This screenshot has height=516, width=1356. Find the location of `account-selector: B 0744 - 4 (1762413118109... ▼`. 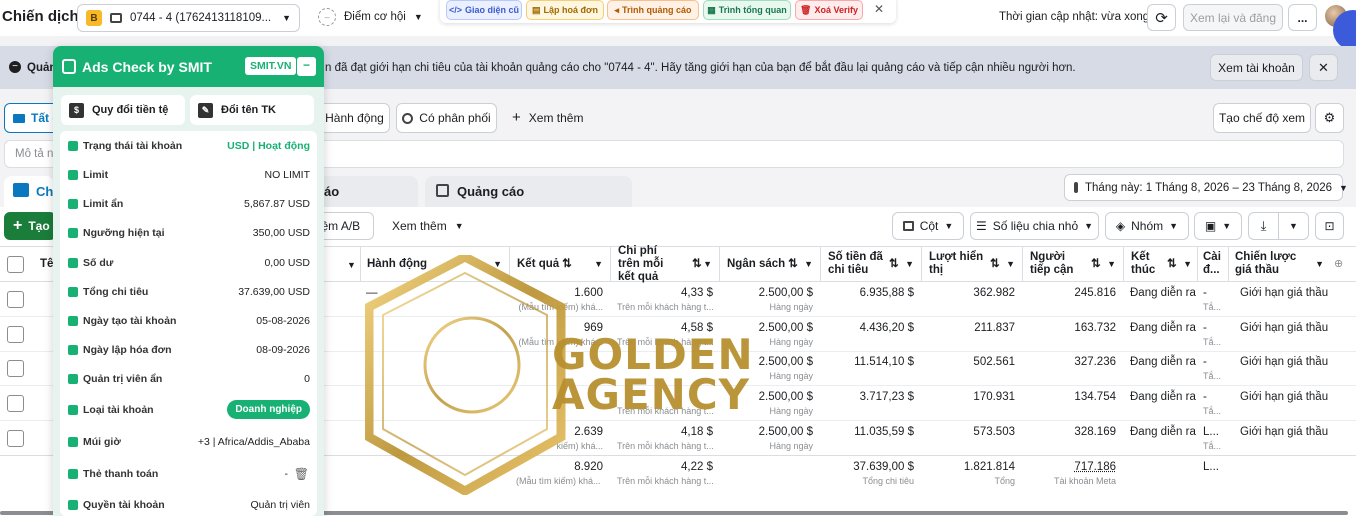

account-selector: B 0744 - 4 (1762413118109... ▼ is located at coordinates (188, 18).